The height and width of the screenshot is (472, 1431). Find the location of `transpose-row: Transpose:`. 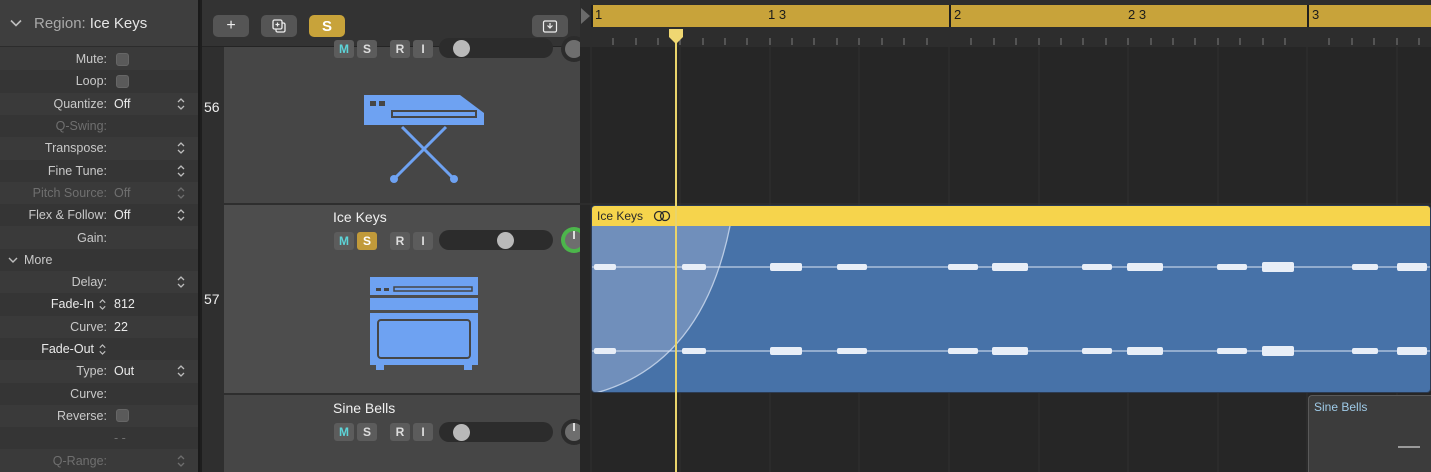

transpose-row: Transpose: is located at coordinates (99, 148).